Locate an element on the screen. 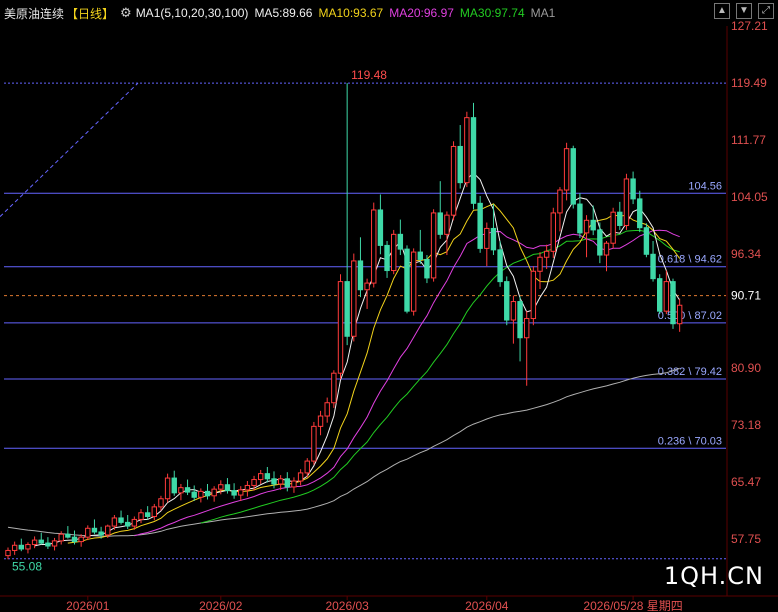 Image resolution: width=778 pixels, height=612 pixels. trend-line is located at coordinates (69, 149).